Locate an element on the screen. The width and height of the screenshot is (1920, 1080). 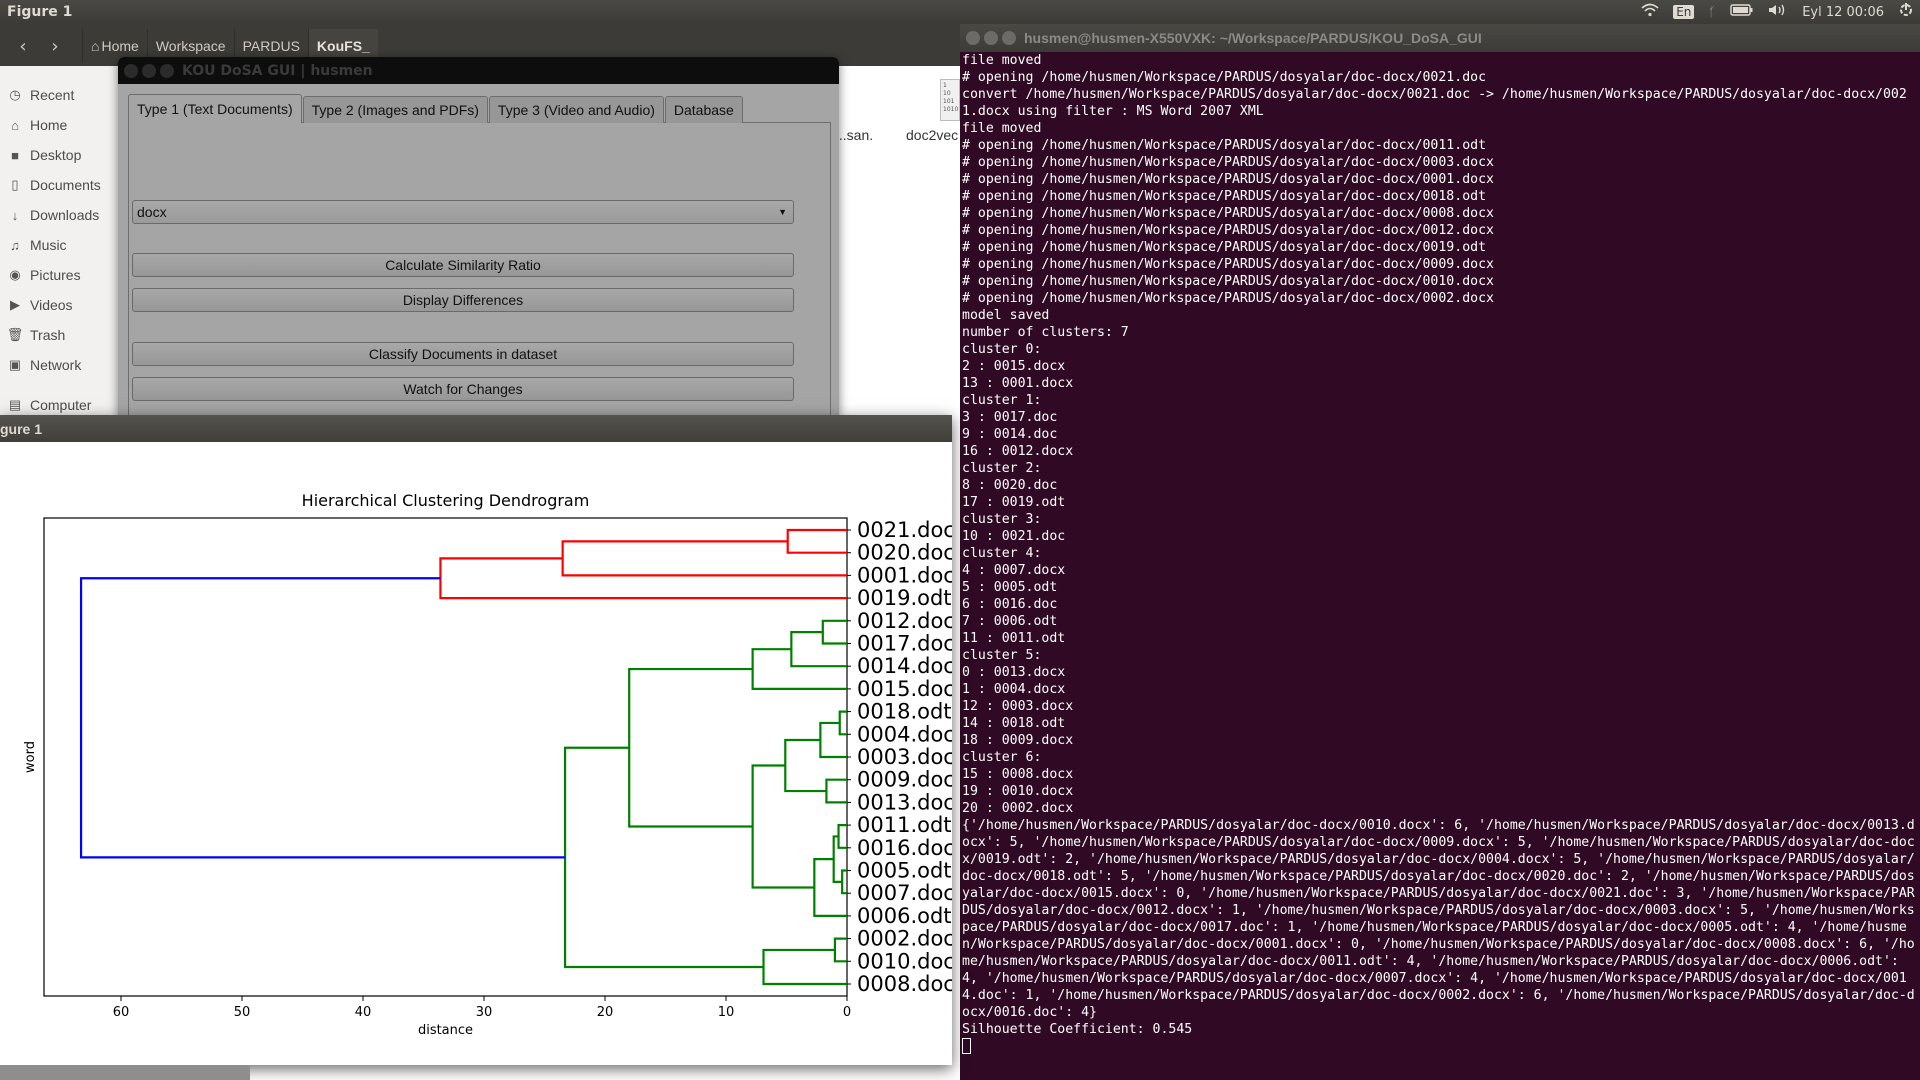
terminal-line: 5 : 0005.odt is located at coordinates (1010, 587).